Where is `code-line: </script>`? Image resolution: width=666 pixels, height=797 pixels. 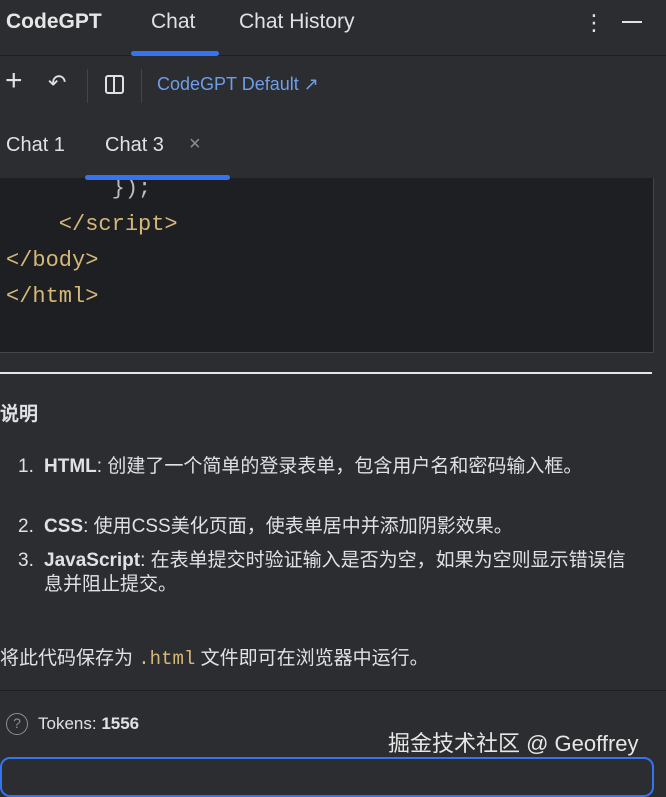 code-line: </script> is located at coordinates (92, 224).